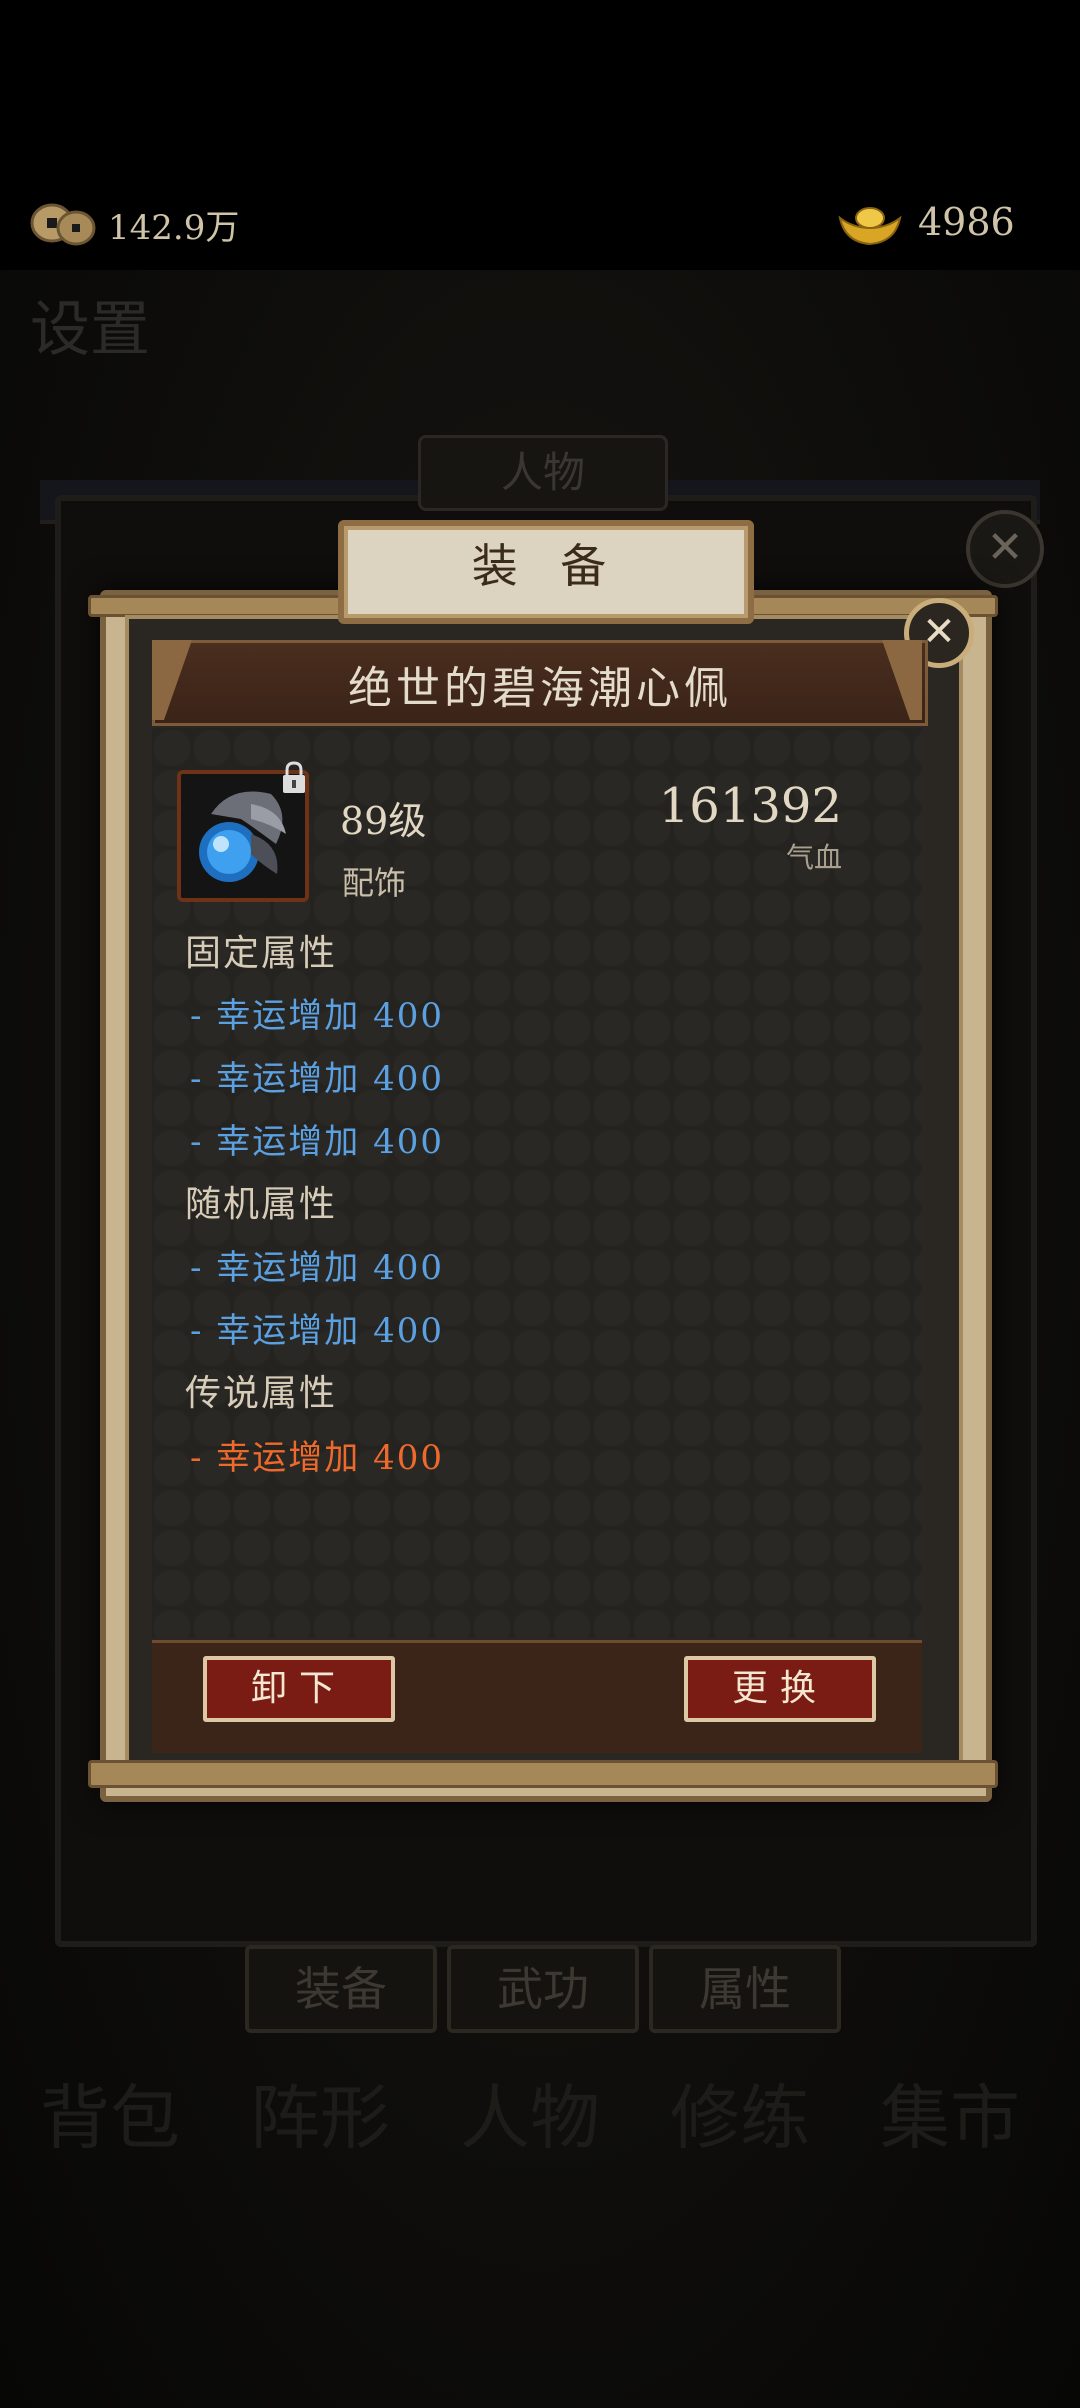 The height and width of the screenshot is (2408, 1080). Describe the element at coordinates (543, 1989) in the screenshot. I see `tab-martial-arts: 武功` at that location.